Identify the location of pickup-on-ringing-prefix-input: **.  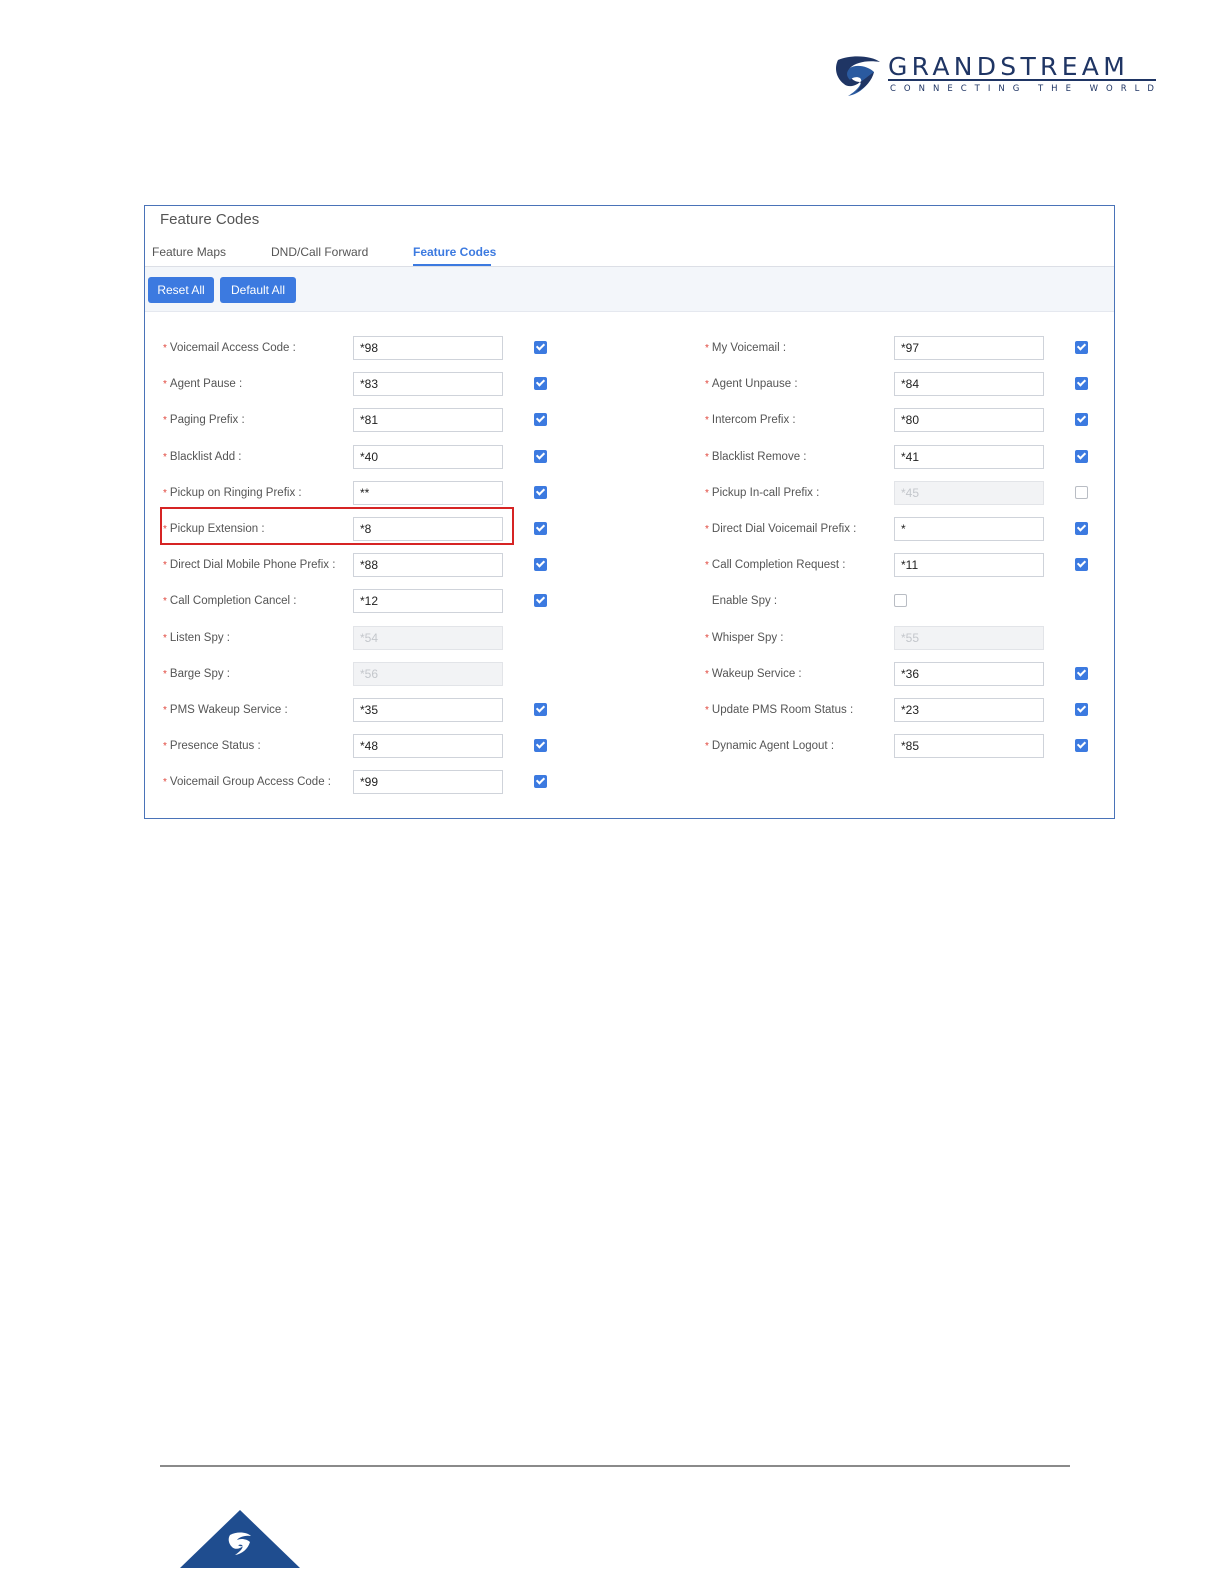
(428, 493).